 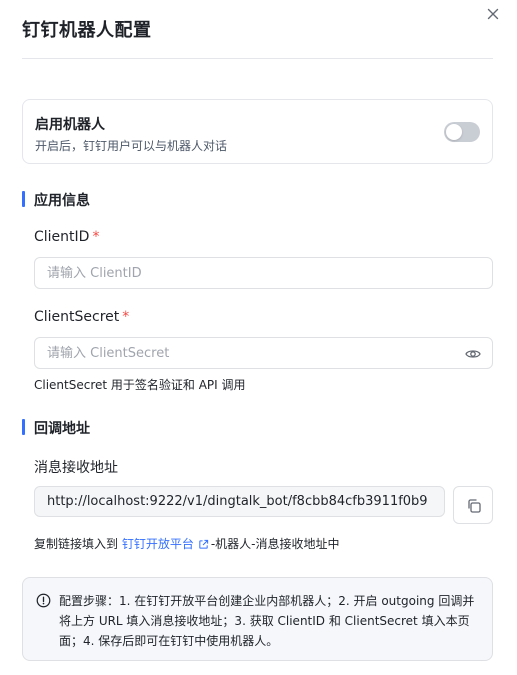 What do you see at coordinates (247, 273) in the screenshot?
I see `client-id-input` at bounding box center [247, 273].